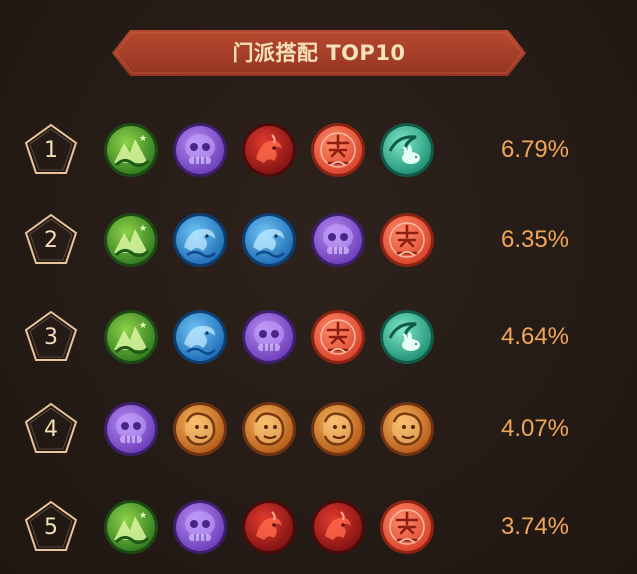 The image size is (637, 574). Describe the element at coordinates (535, 526) in the screenshot. I see `usage-percent: 3.74%` at that location.